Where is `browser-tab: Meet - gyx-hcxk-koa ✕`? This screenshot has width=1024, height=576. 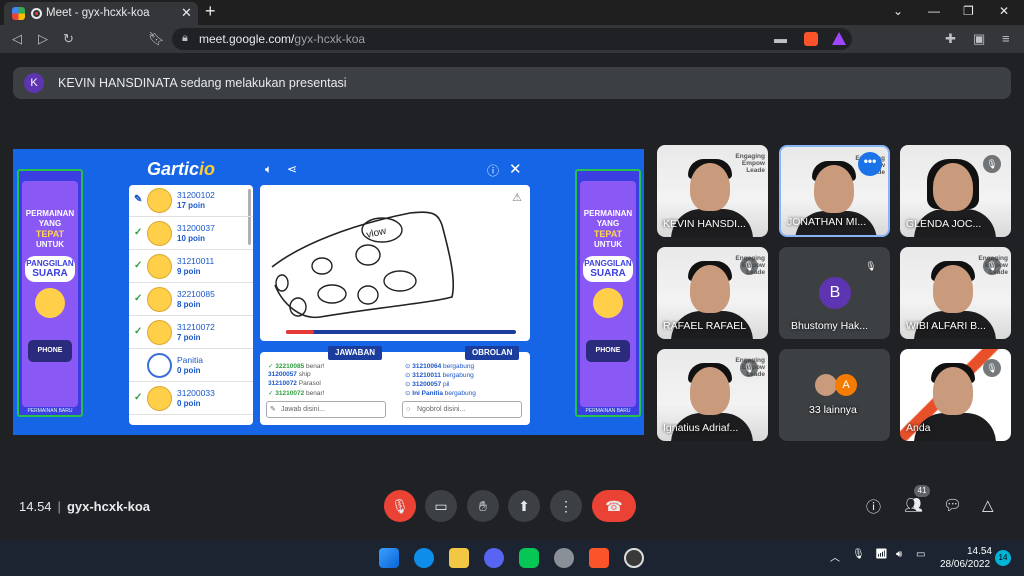
browser-tab: Meet - gyx-hcxk-koa ✕ is located at coordinates (101, 13).